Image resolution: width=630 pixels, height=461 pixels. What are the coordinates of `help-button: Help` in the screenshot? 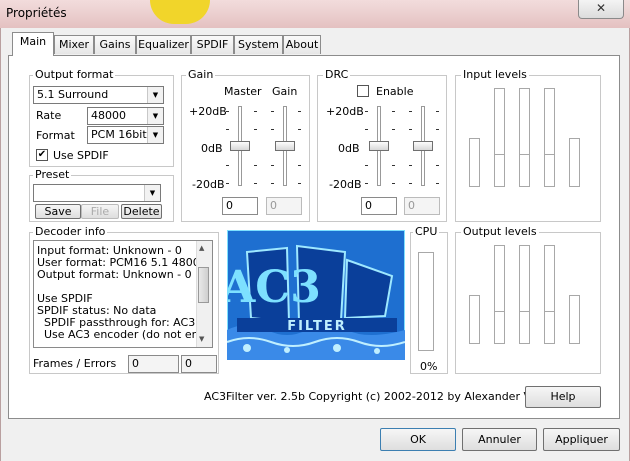 It's located at (563, 397).